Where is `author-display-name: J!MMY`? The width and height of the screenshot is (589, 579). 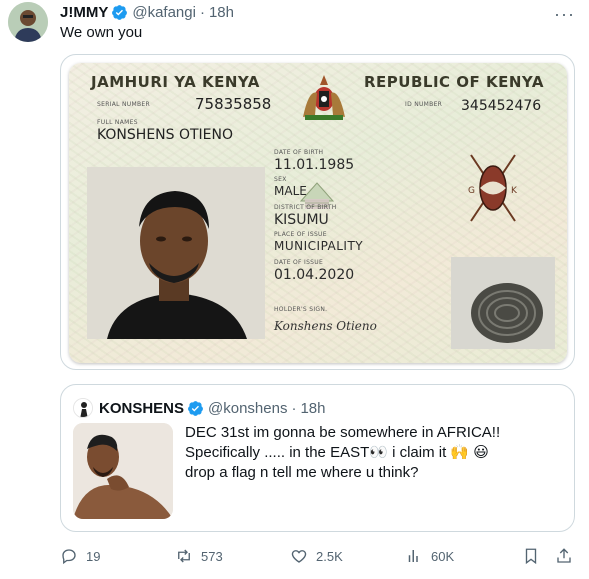
author-display-name: J!MMY is located at coordinates (84, 12).